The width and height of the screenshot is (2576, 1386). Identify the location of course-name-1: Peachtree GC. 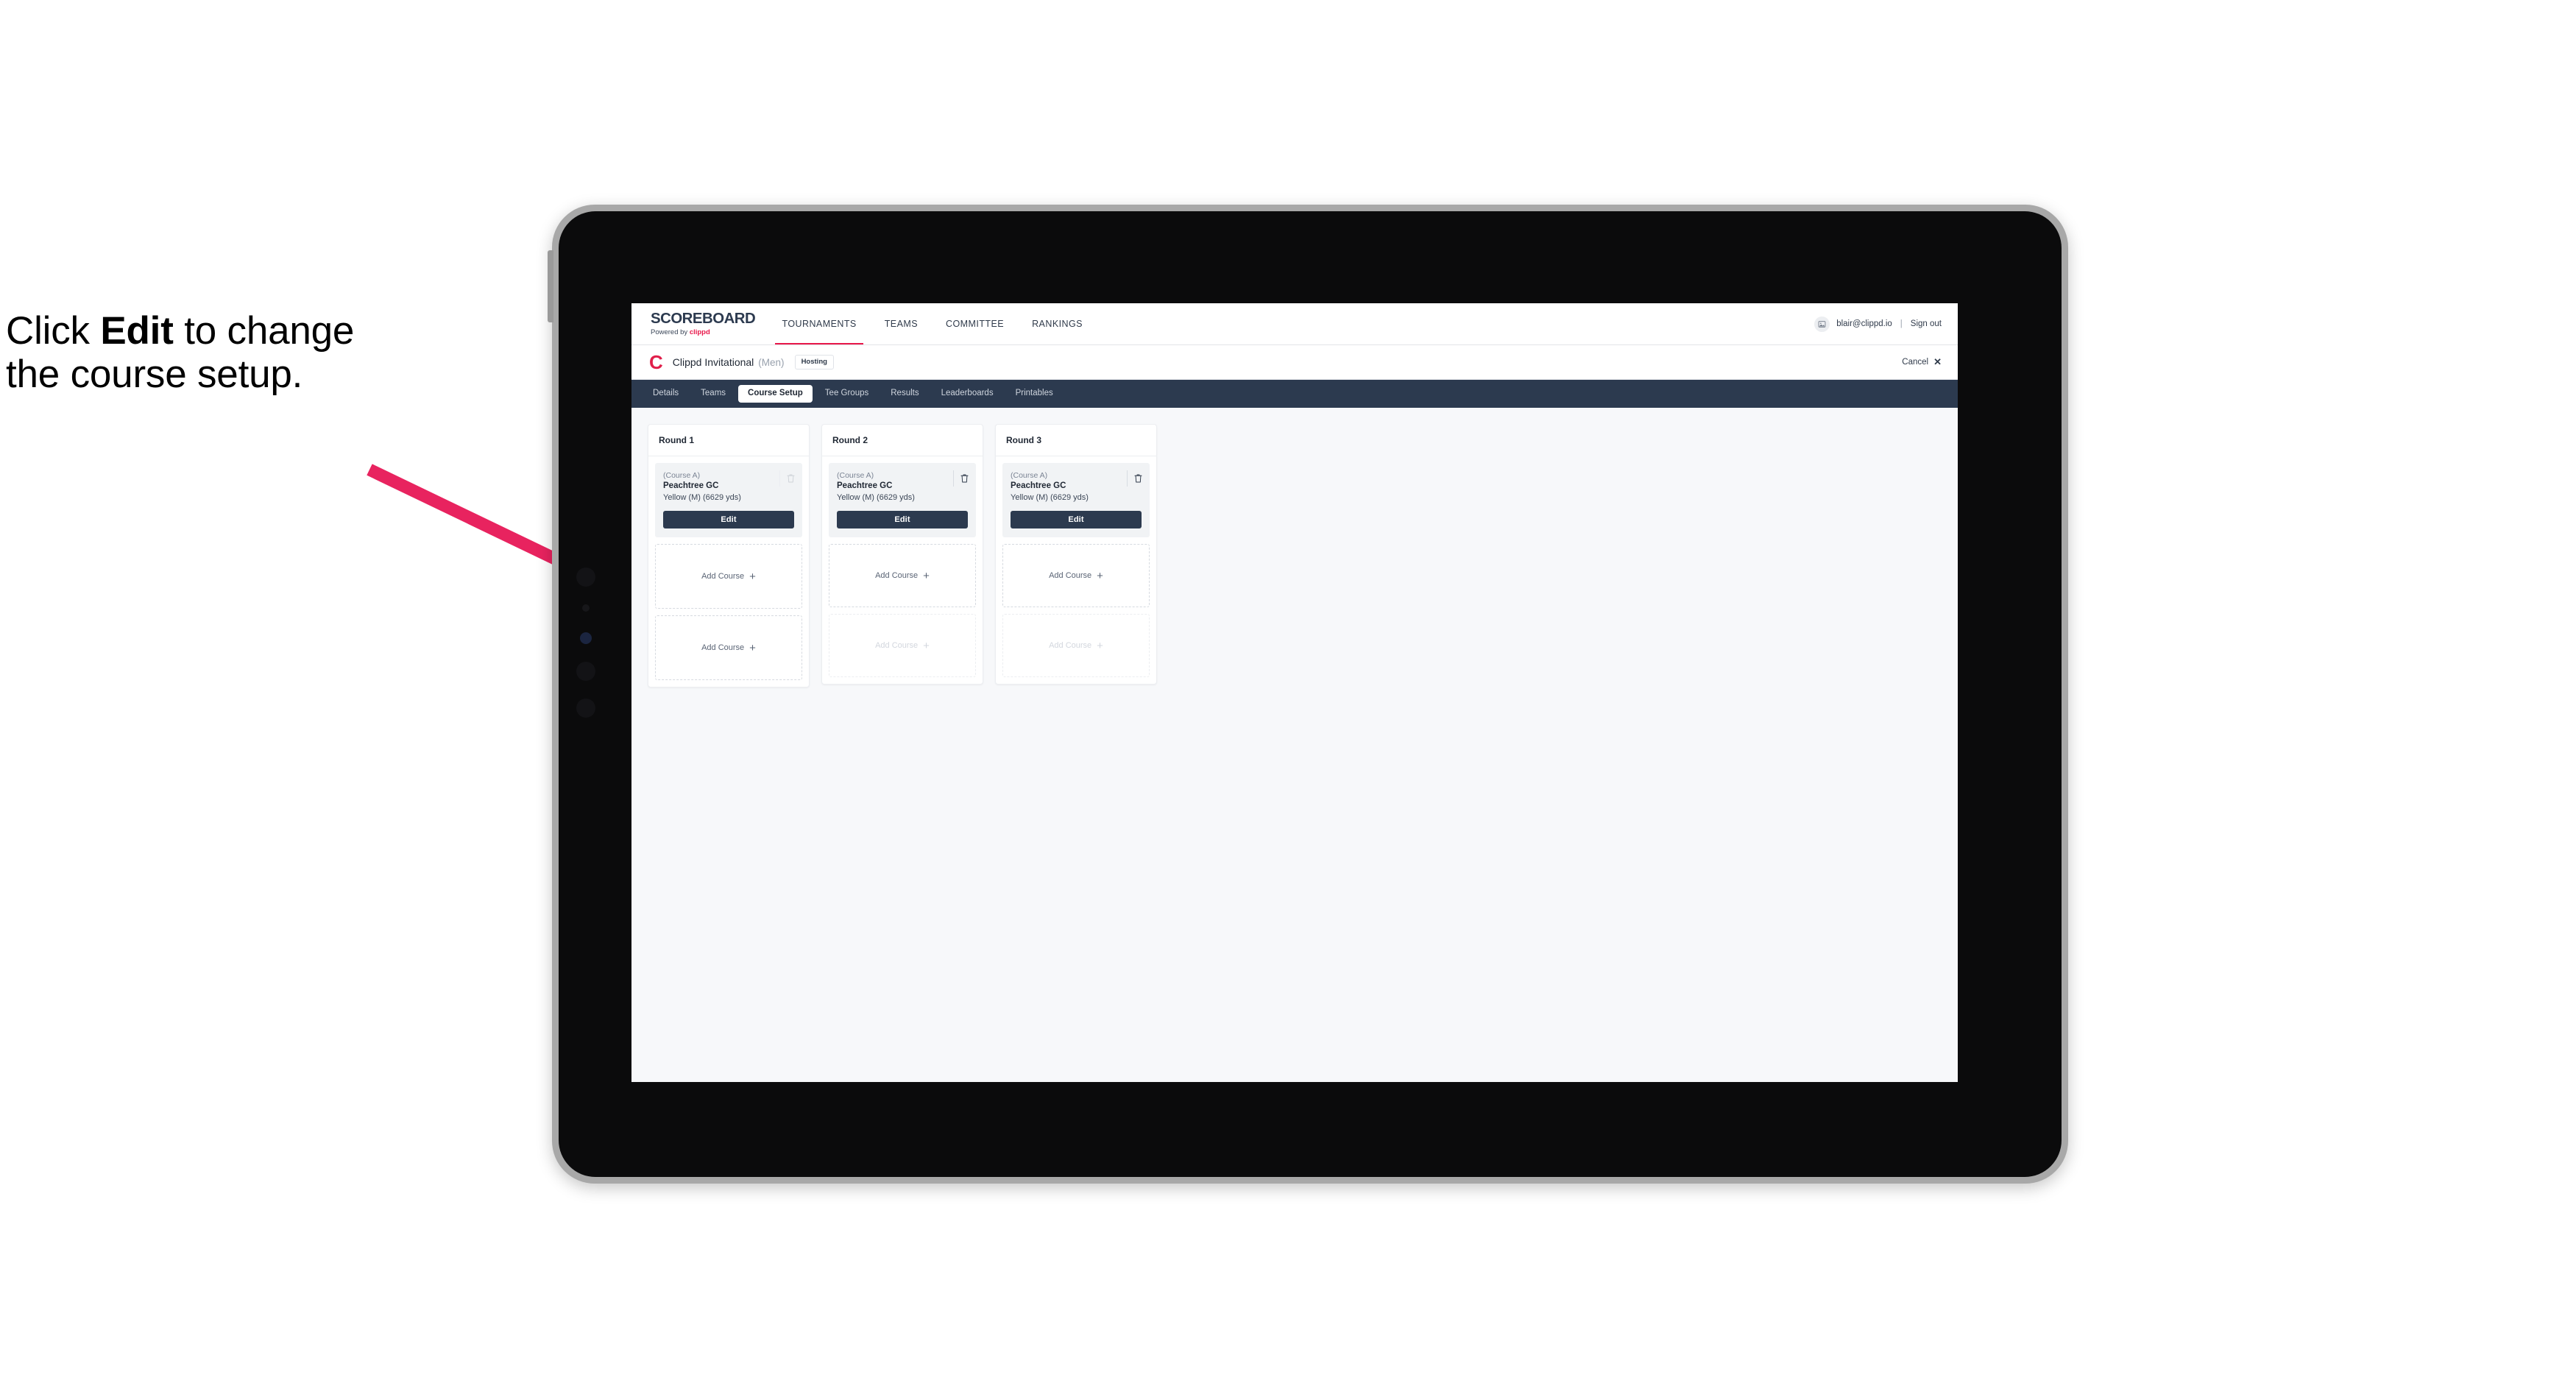
(691, 486).